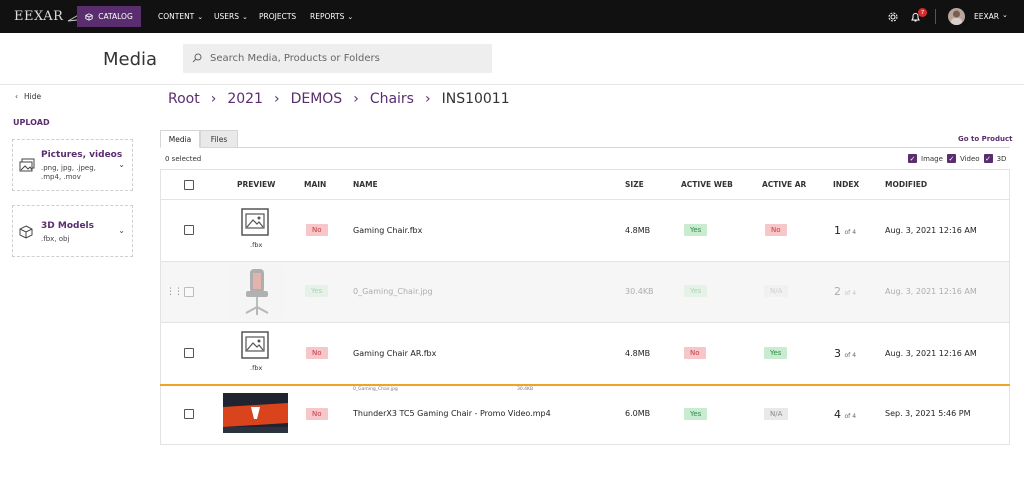 The image size is (1024, 503). I want to click on nav-reports: REPORTS ⌄, so click(331, 16).